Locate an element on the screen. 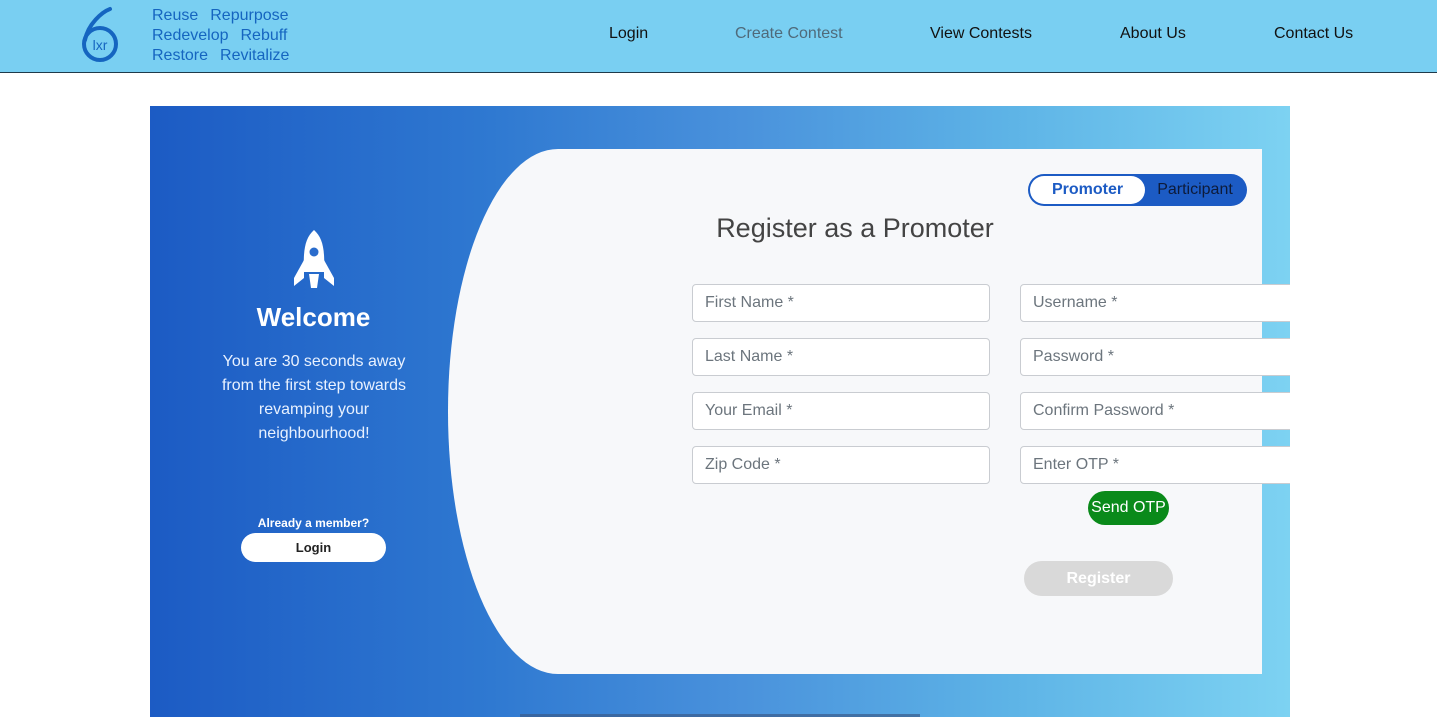  tagline-word: Rebuff is located at coordinates (264, 35).